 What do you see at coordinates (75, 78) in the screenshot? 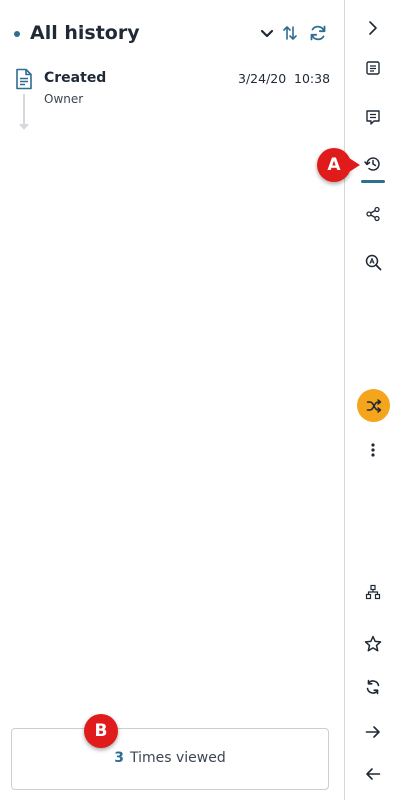
I see `event-title: Created` at bounding box center [75, 78].